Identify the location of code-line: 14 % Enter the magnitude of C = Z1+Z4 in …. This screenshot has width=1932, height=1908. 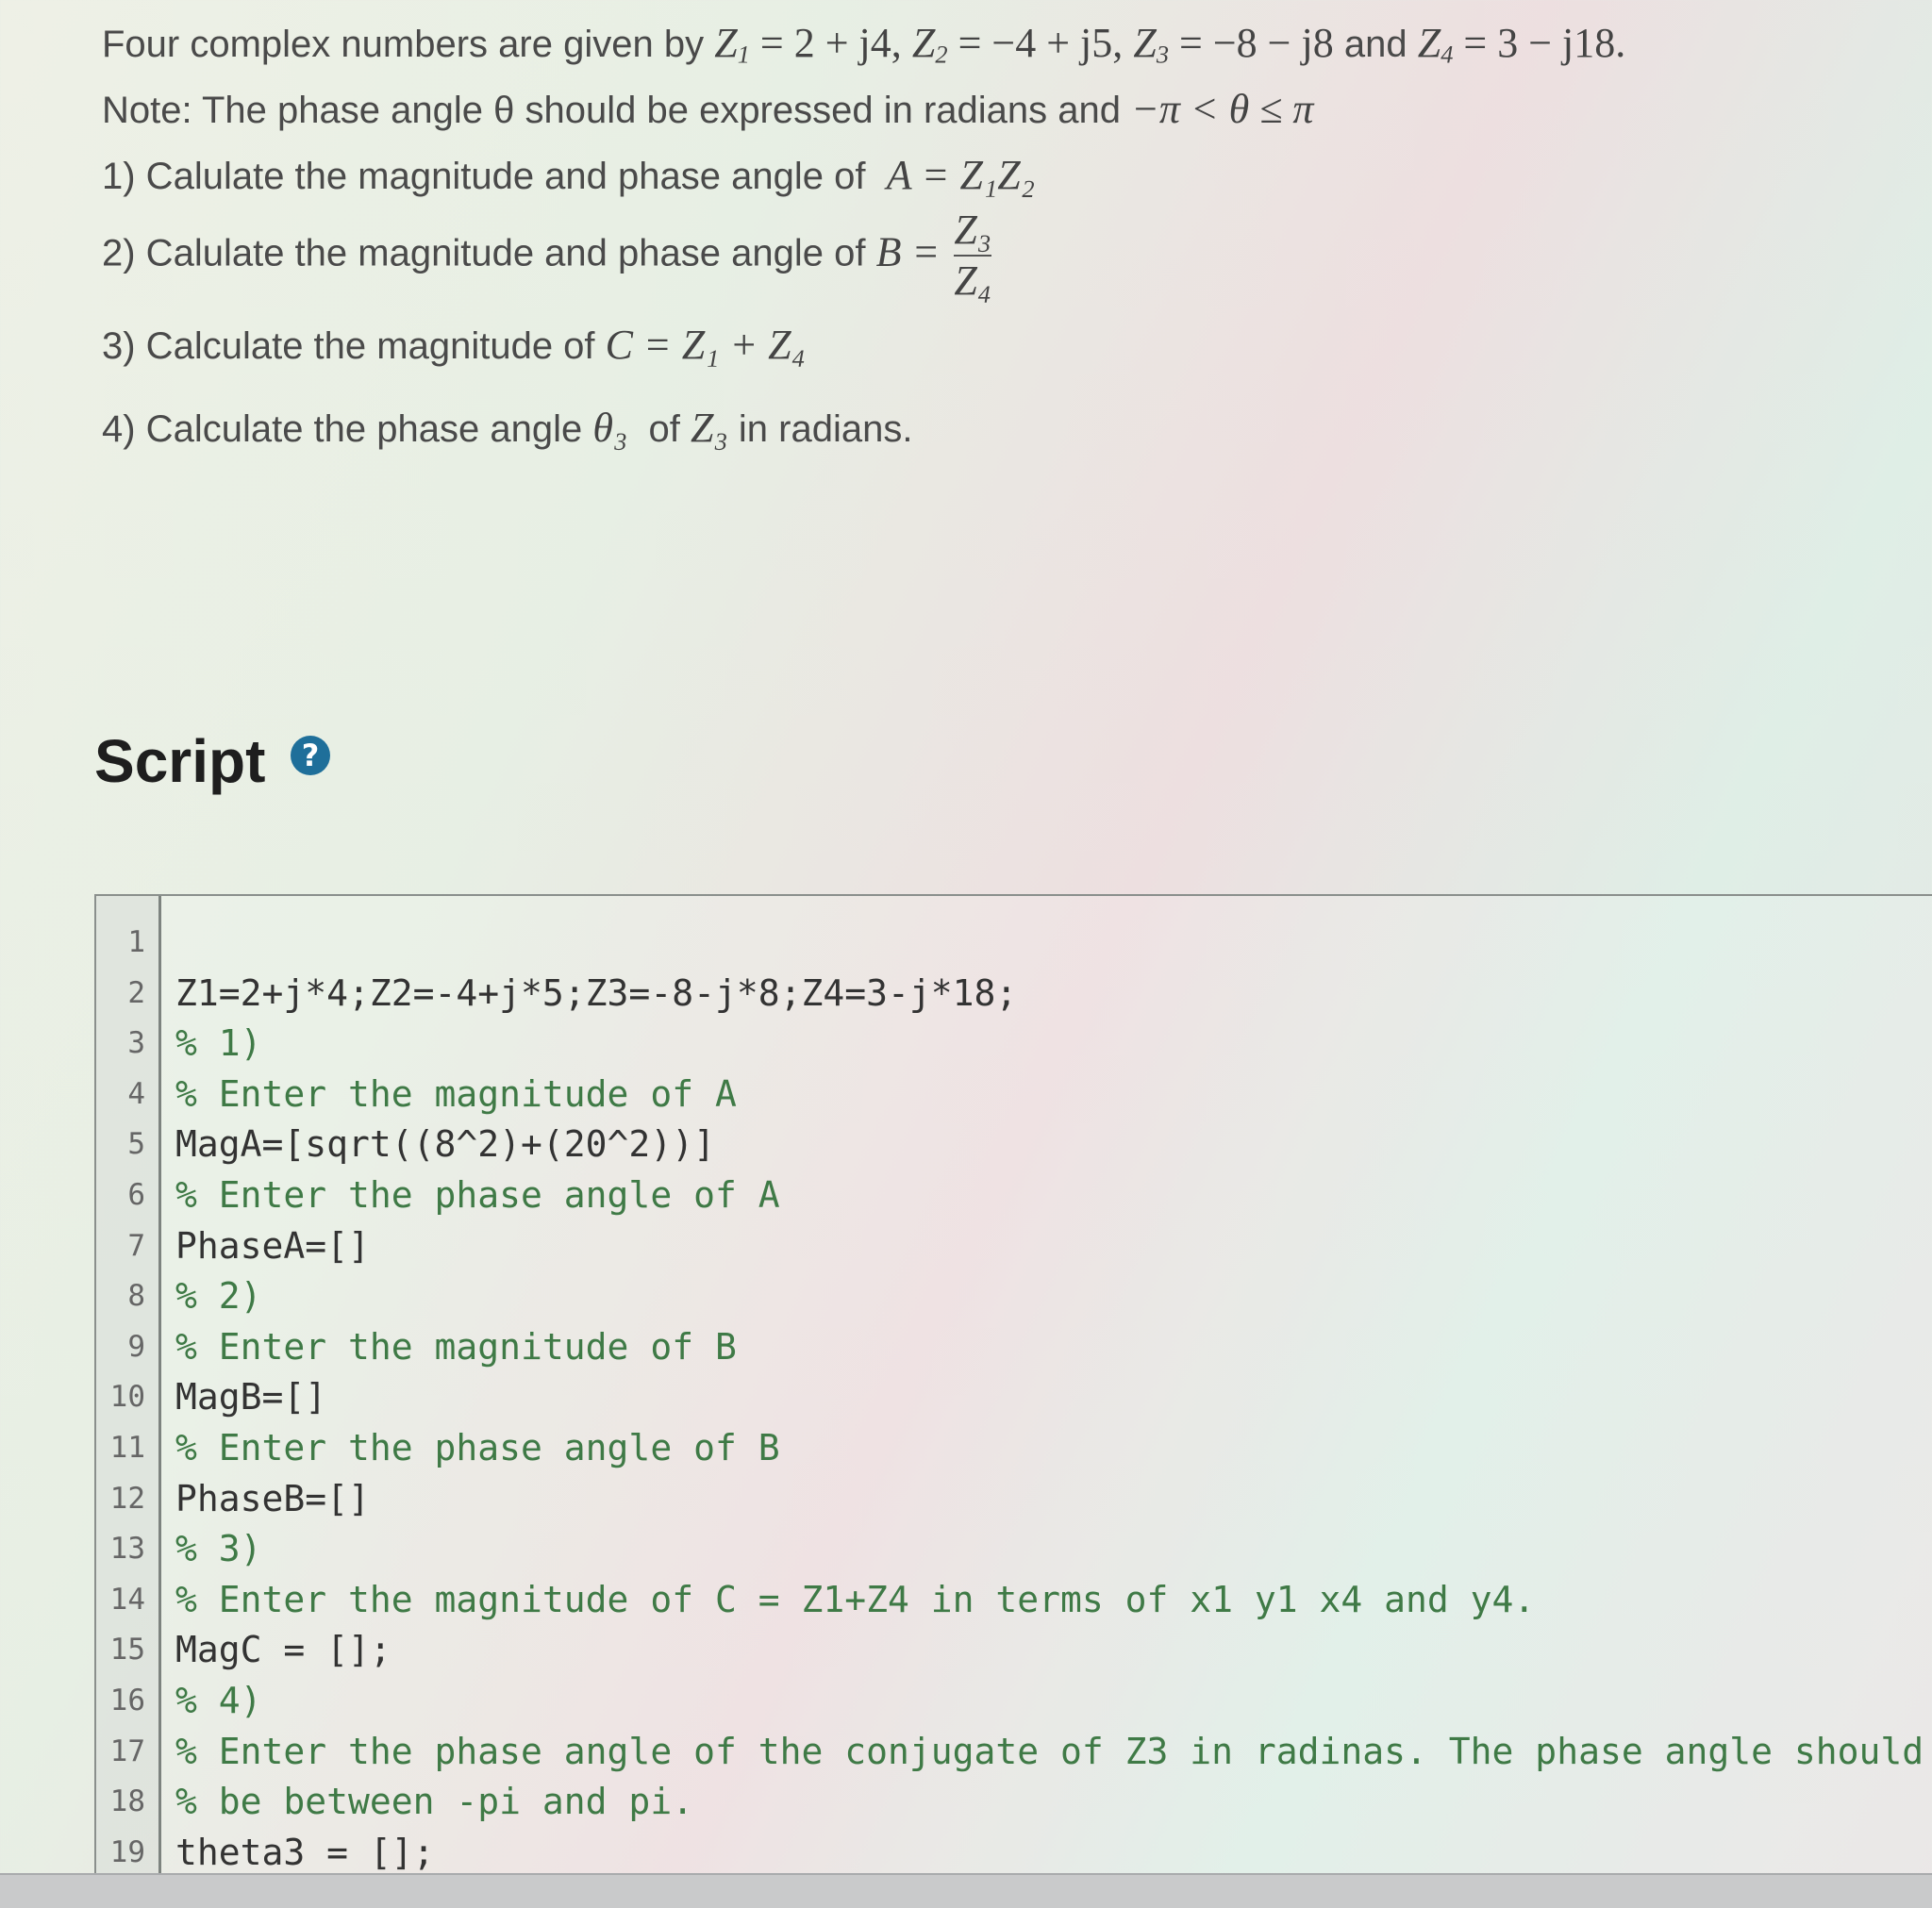
(1014, 1599).